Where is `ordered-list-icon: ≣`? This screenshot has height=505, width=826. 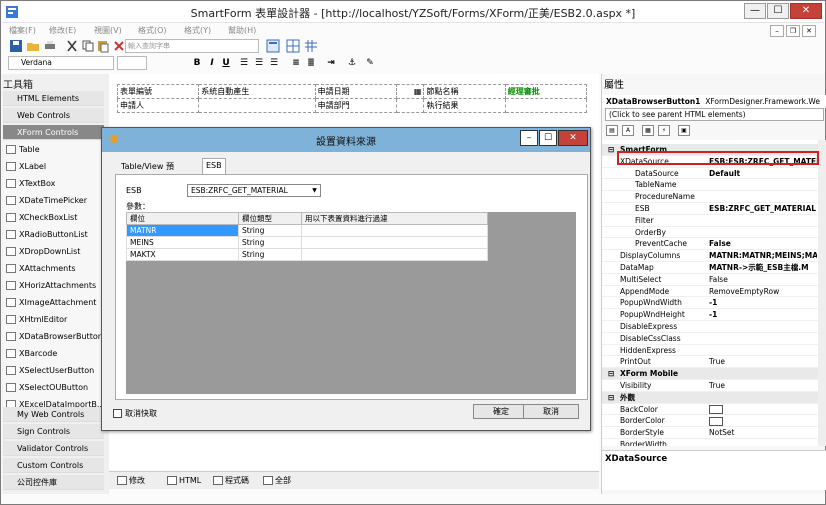 ordered-list-icon: ≣ is located at coordinates (311, 63).